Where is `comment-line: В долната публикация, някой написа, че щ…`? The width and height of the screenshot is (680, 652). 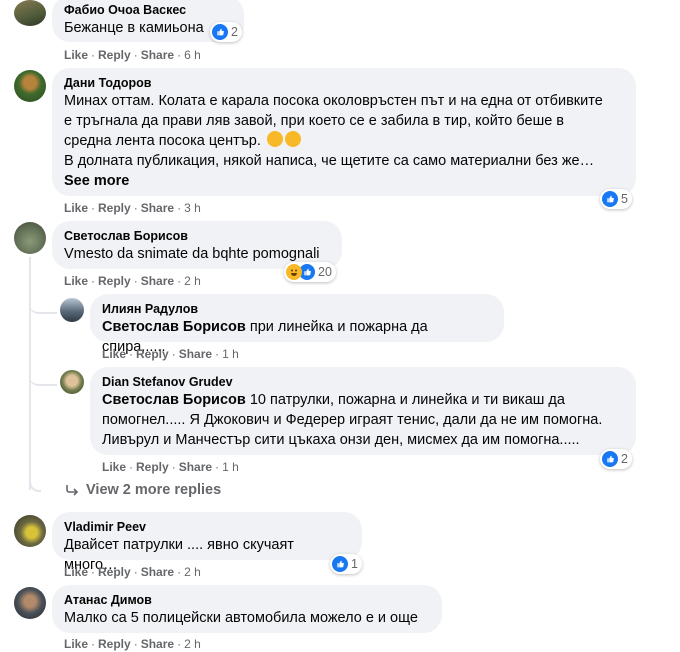 comment-line: В долната публикация, някой написа, че щ… is located at coordinates (329, 161).